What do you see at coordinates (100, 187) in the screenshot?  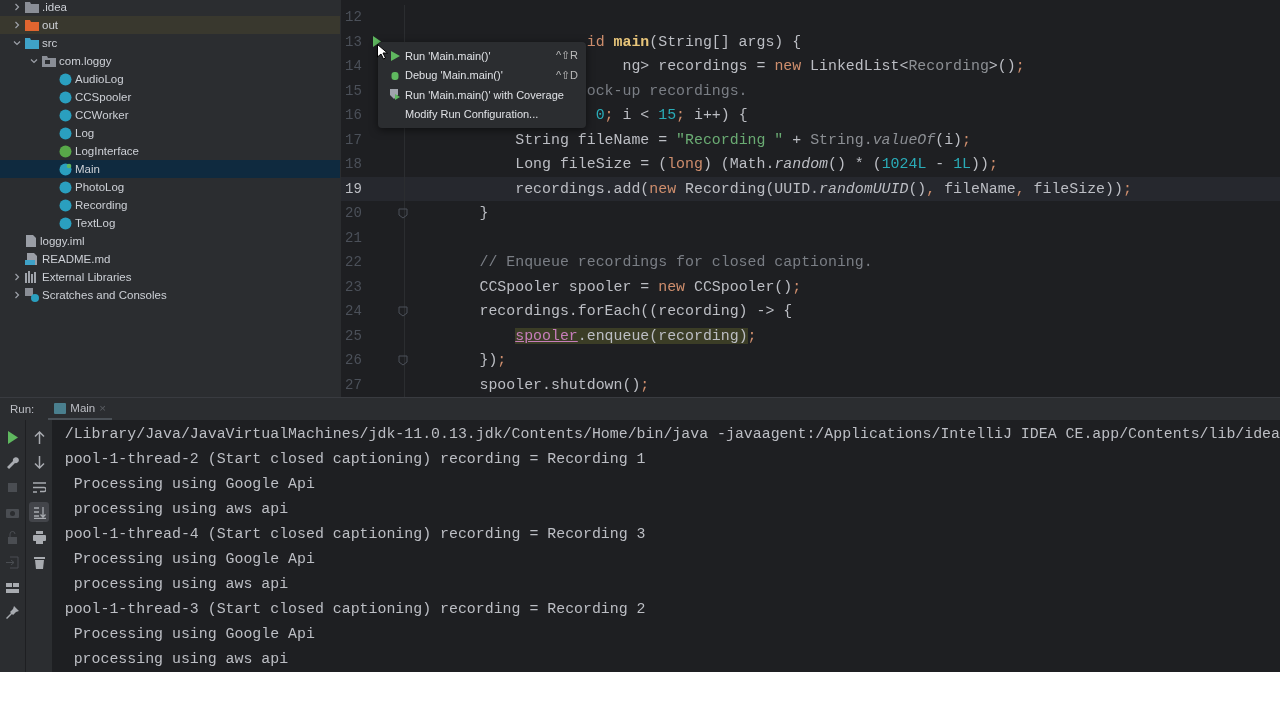 I see `tree-item-label: PhotoLog` at bounding box center [100, 187].